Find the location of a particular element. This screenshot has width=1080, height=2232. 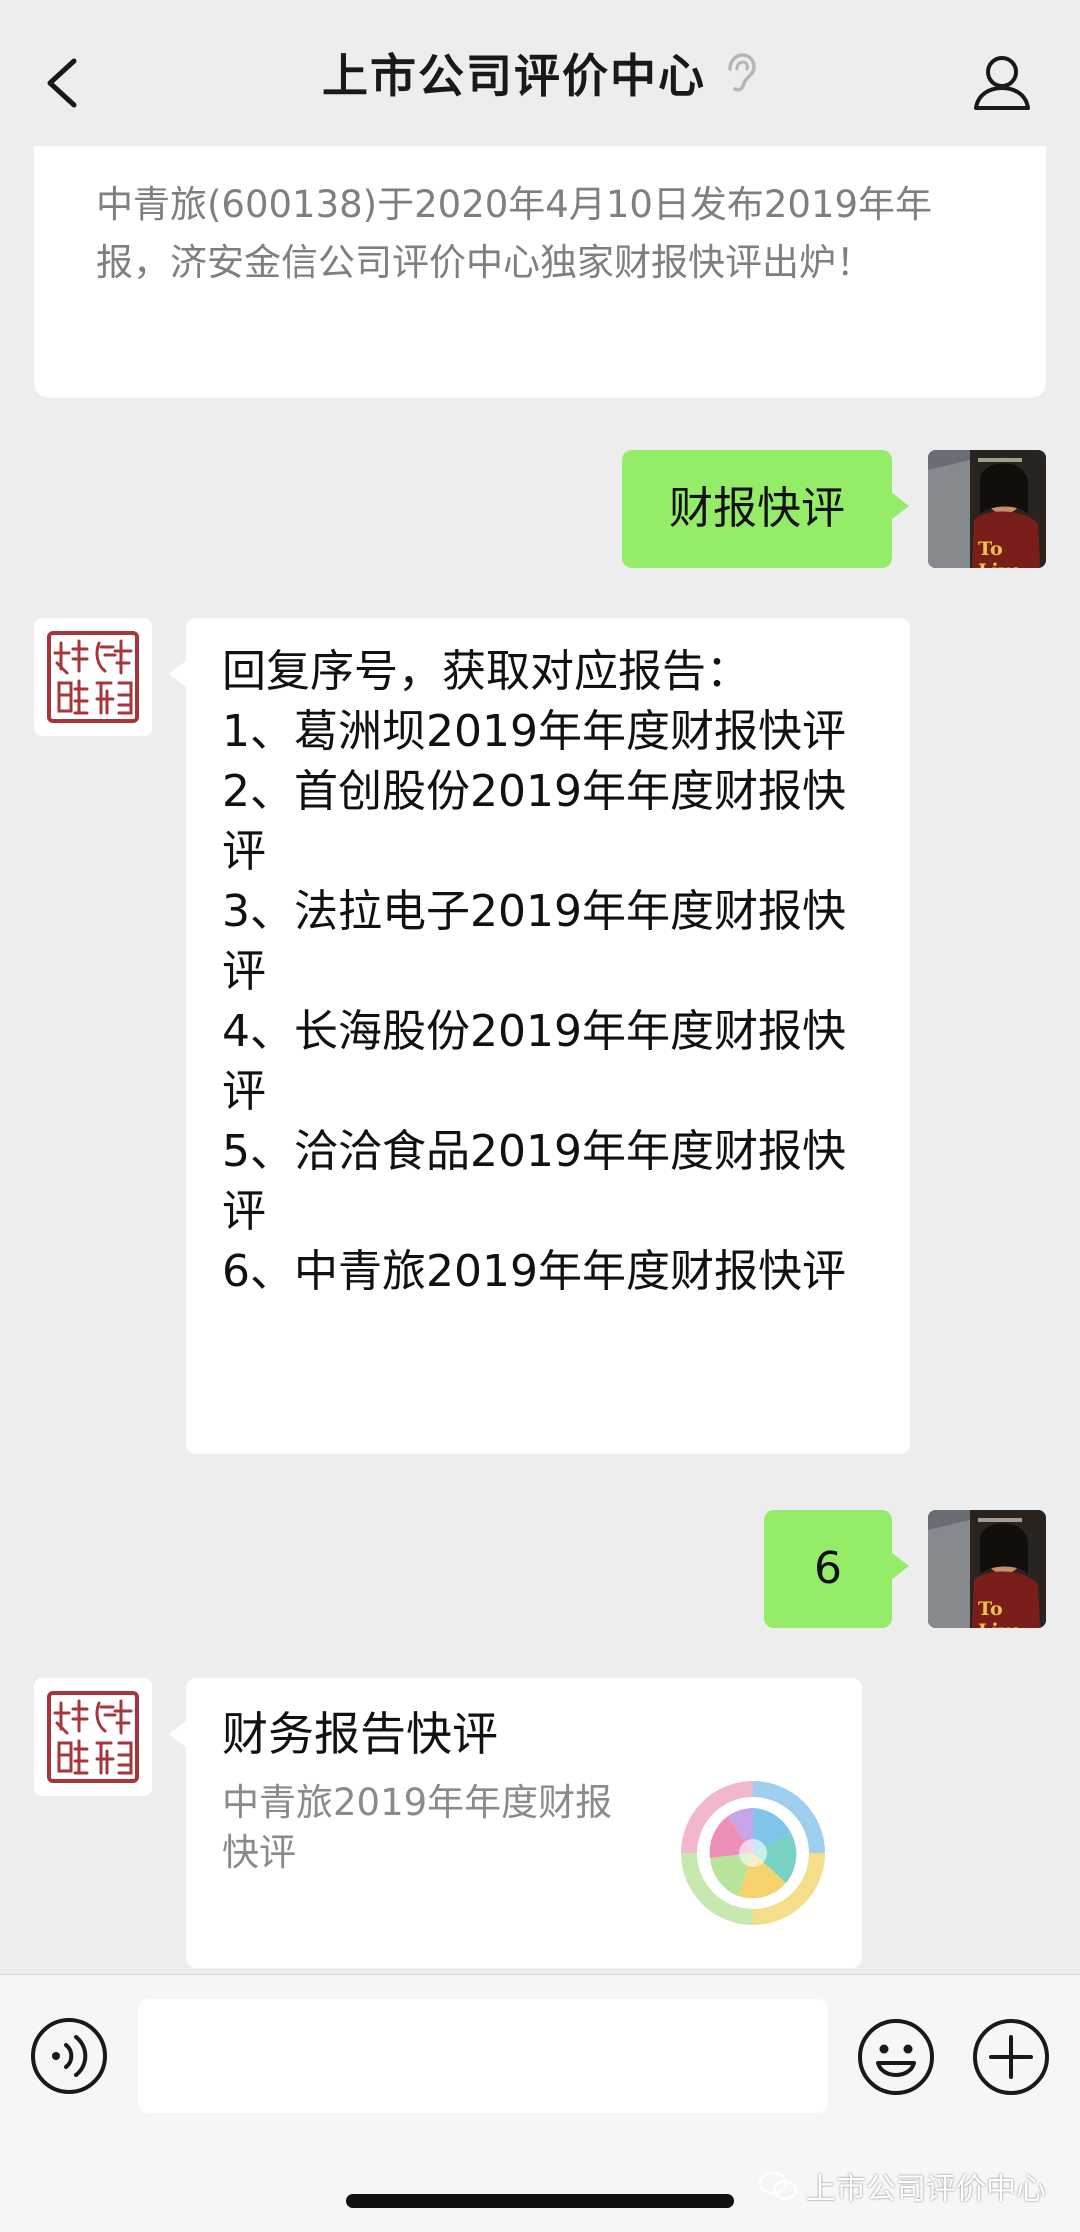

link-card-description: 中青旅2019年年度财报快评 is located at coordinates (417, 1827).